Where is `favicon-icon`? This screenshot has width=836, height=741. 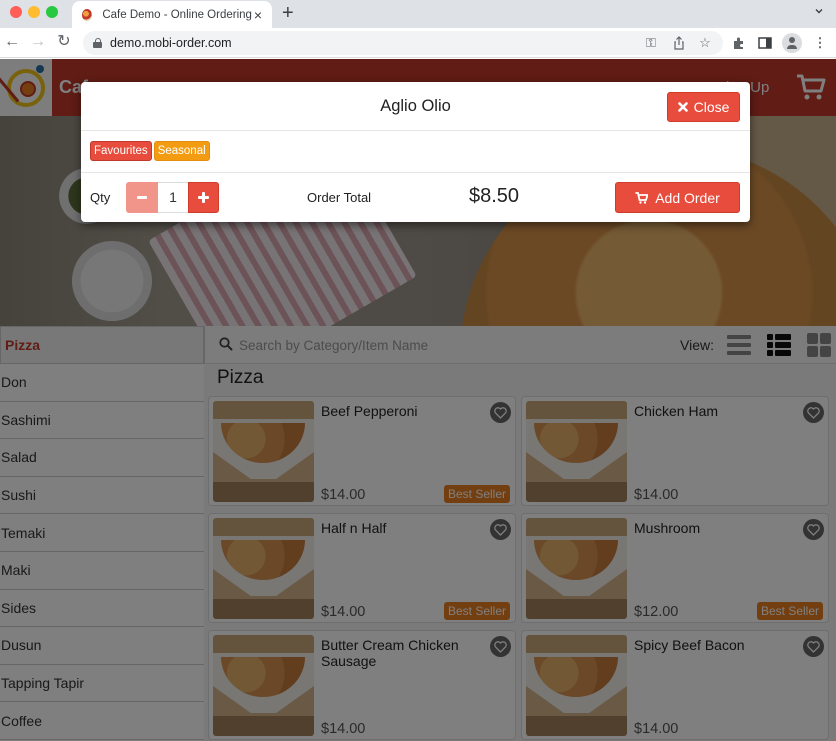
favicon-icon is located at coordinates (87, 14).